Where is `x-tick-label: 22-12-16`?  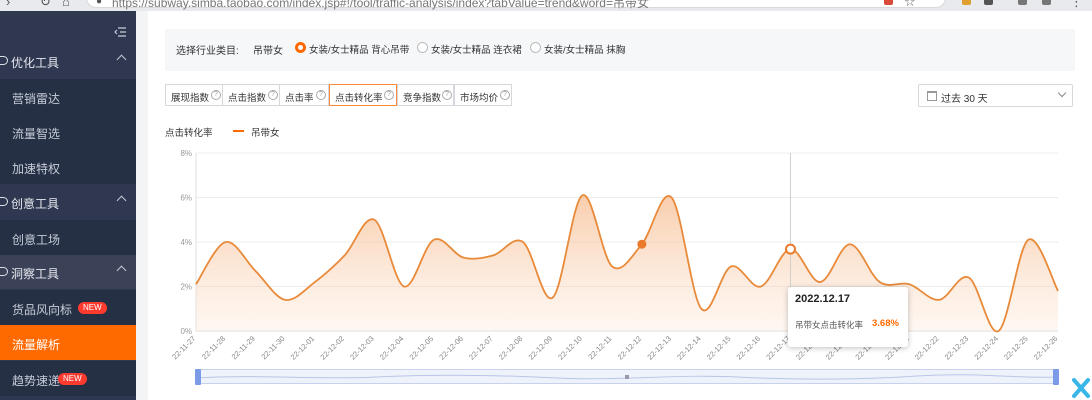
x-tick-label: 22-12-16 is located at coordinates (749, 348).